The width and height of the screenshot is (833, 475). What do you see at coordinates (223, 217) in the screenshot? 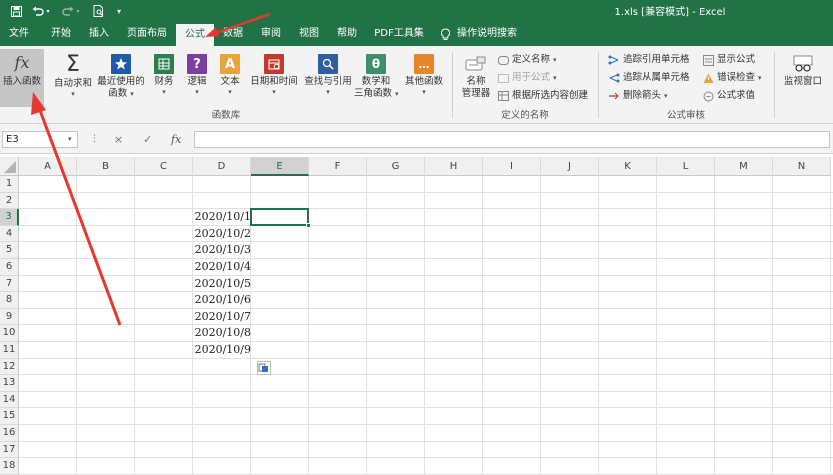
I see `cell-D3: 2020/10/1` at bounding box center [223, 217].